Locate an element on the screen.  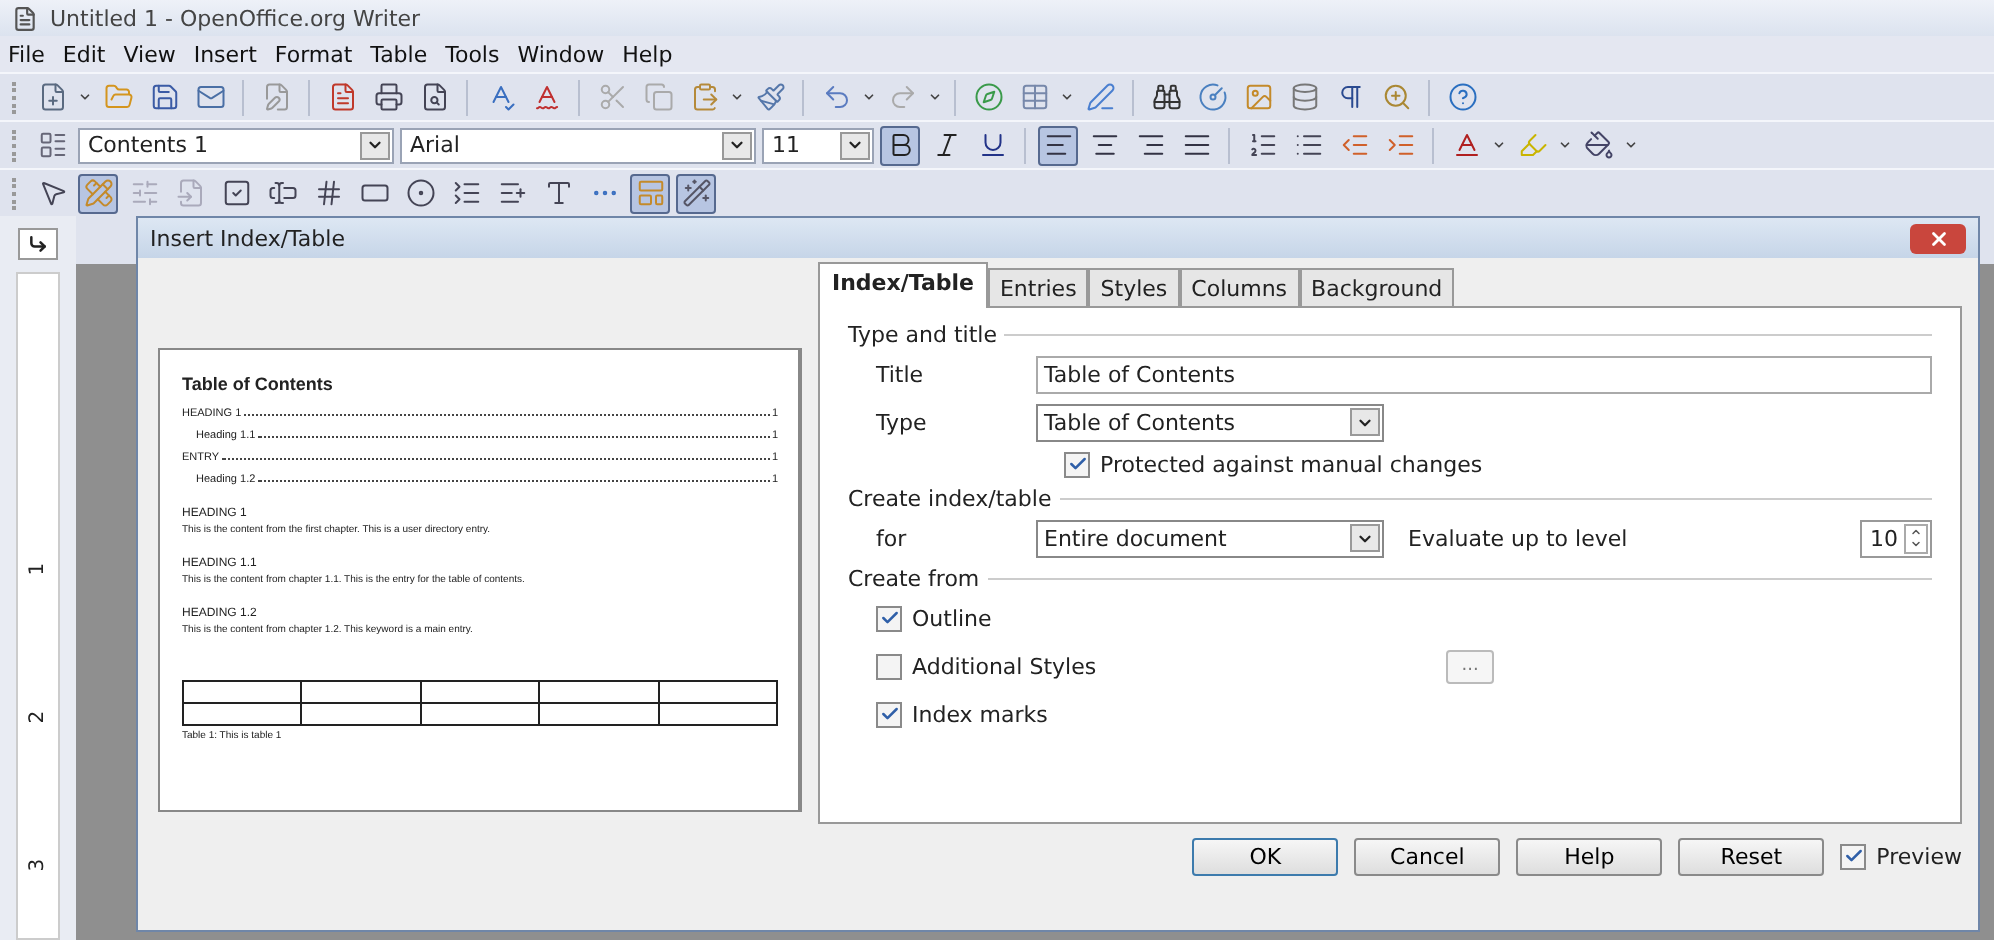
redo-icon is located at coordinates (902, 97).